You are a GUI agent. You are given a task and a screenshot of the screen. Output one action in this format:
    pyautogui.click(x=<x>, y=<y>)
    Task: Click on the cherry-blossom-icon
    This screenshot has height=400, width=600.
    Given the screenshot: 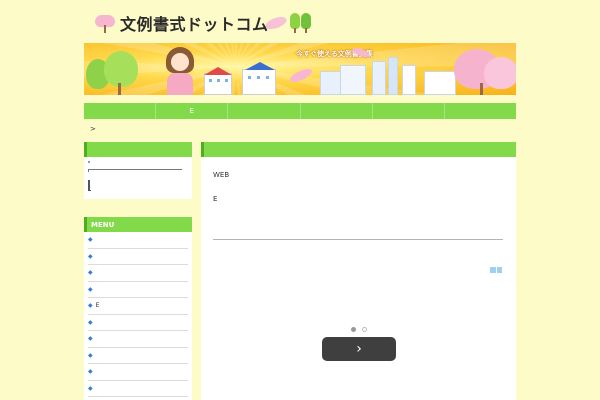 What is the action you would take?
    pyautogui.click(x=105, y=23)
    